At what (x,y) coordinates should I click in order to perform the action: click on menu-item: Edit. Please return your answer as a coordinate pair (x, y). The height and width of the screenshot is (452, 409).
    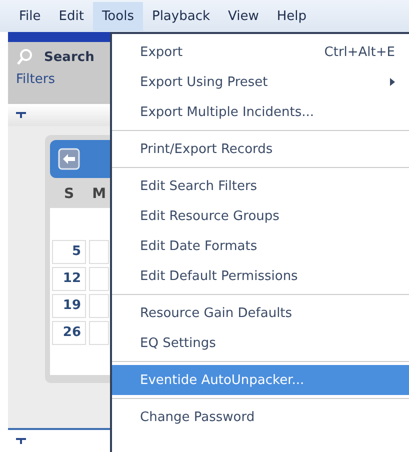
    Looking at the image, I should click on (71, 16).